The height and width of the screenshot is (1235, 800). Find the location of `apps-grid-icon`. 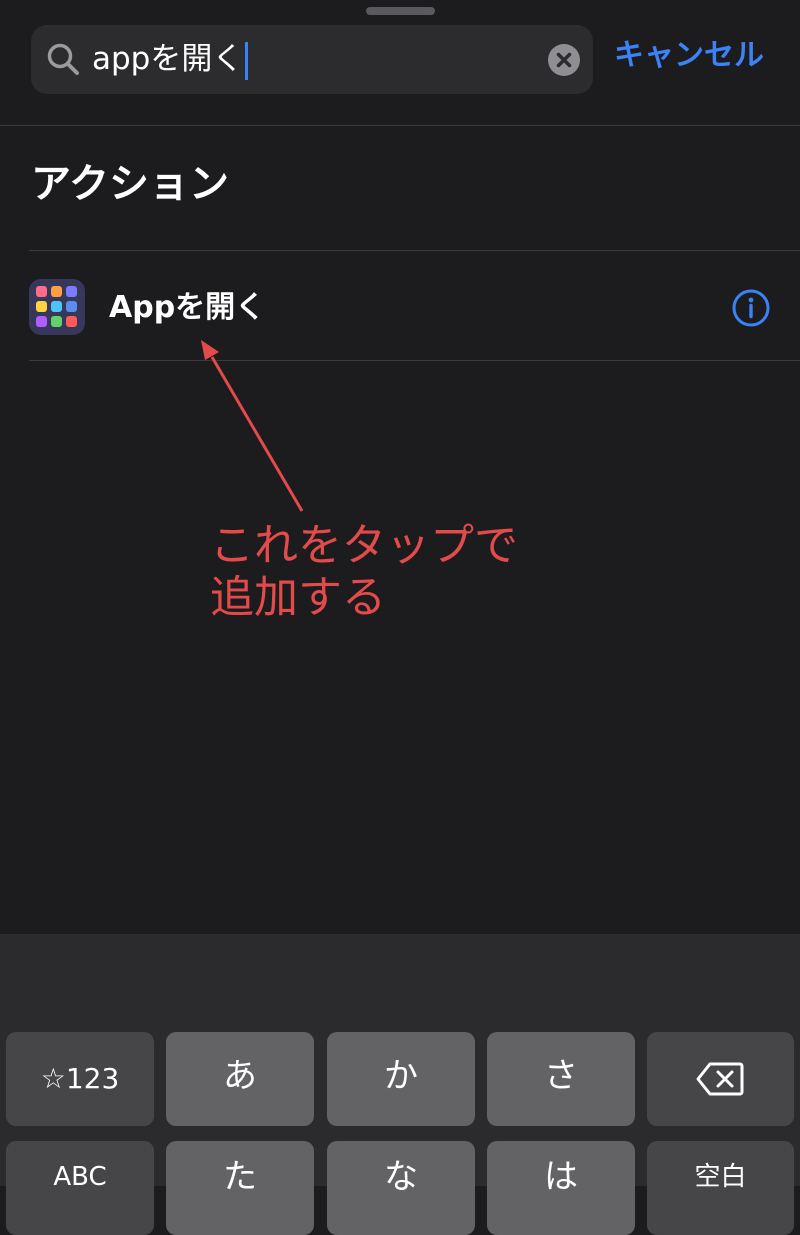

apps-grid-icon is located at coordinates (57, 307).